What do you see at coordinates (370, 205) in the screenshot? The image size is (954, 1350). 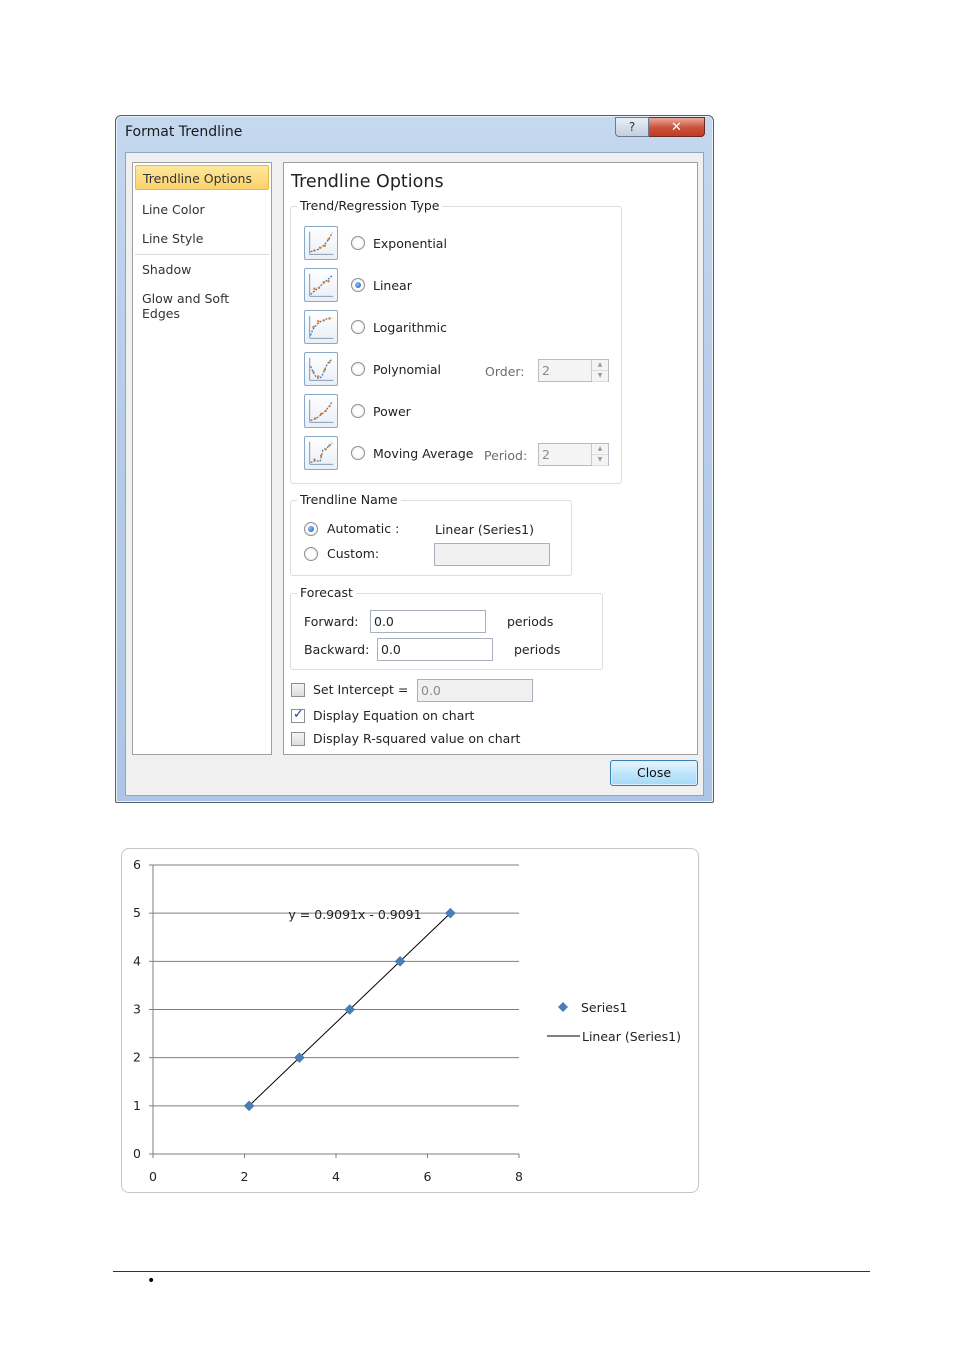 I see `regression-group-label: Trend/Regression Type` at bounding box center [370, 205].